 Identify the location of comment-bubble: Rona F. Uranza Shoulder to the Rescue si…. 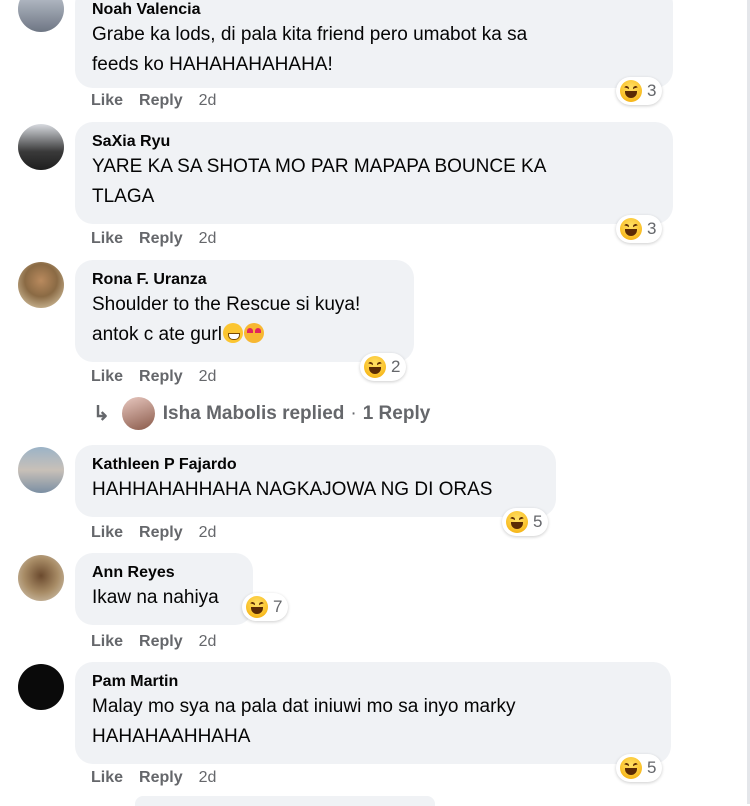
(244, 311).